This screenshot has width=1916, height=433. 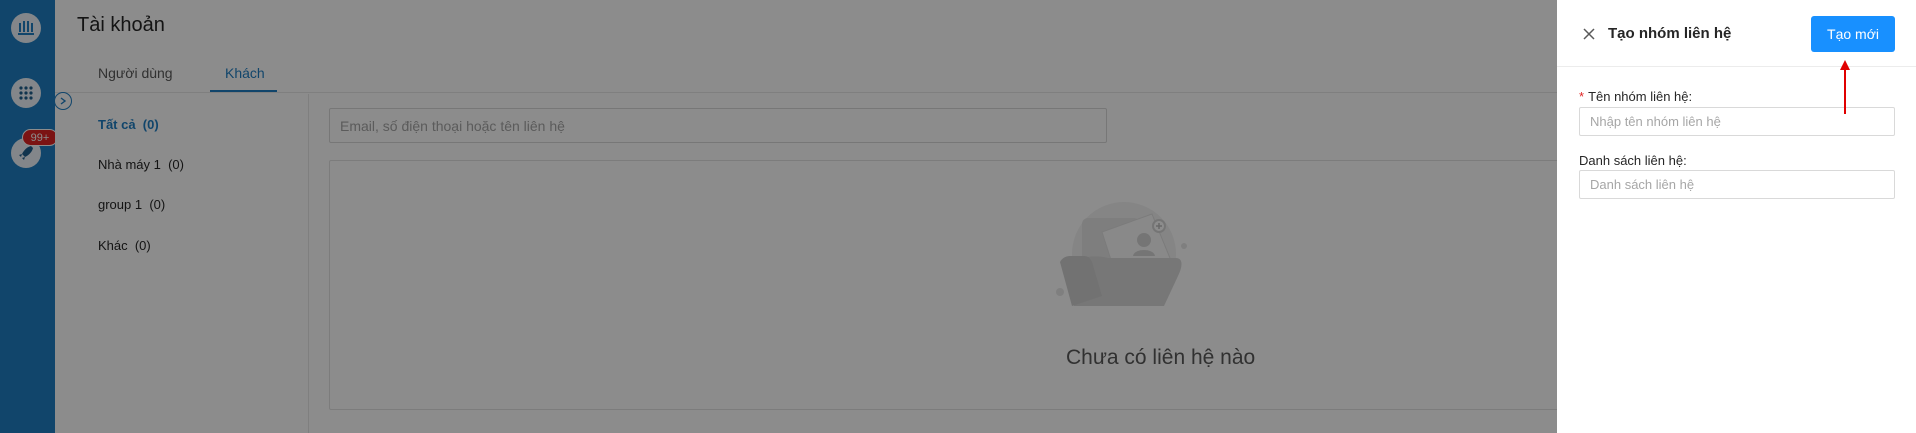 I want to click on create-button: Tạo mới, so click(x=1853, y=34).